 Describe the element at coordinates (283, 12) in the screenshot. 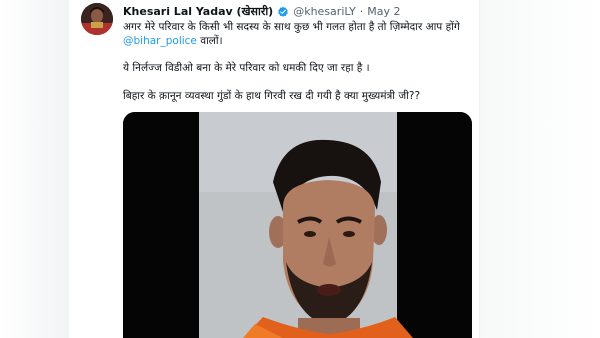

I see `verified-badge-icon` at that location.